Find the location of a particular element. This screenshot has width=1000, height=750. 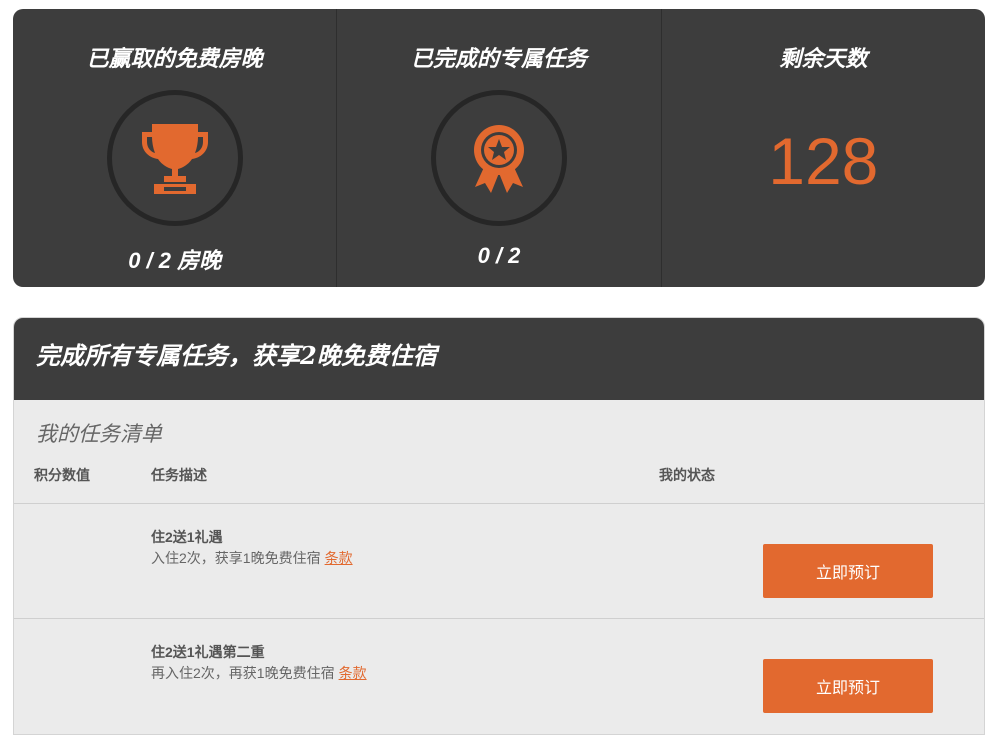

trophy-icon is located at coordinates (174, 159).